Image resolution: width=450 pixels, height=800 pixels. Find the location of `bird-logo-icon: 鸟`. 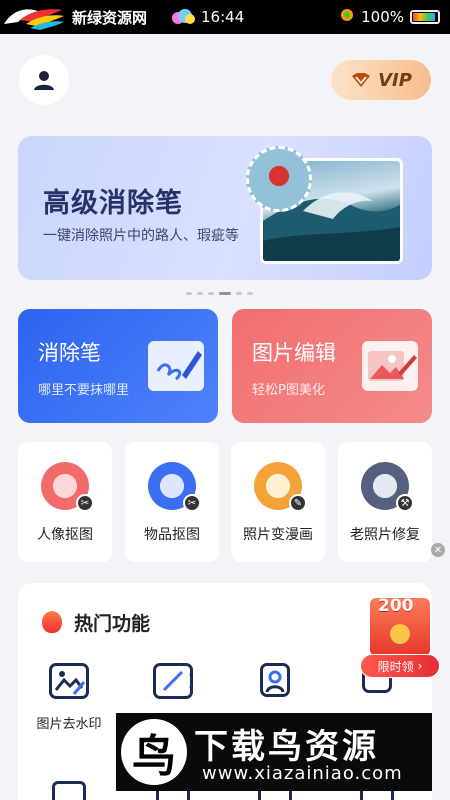

bird-logo-icon: 鸟 is located at coordinates (154, 752).